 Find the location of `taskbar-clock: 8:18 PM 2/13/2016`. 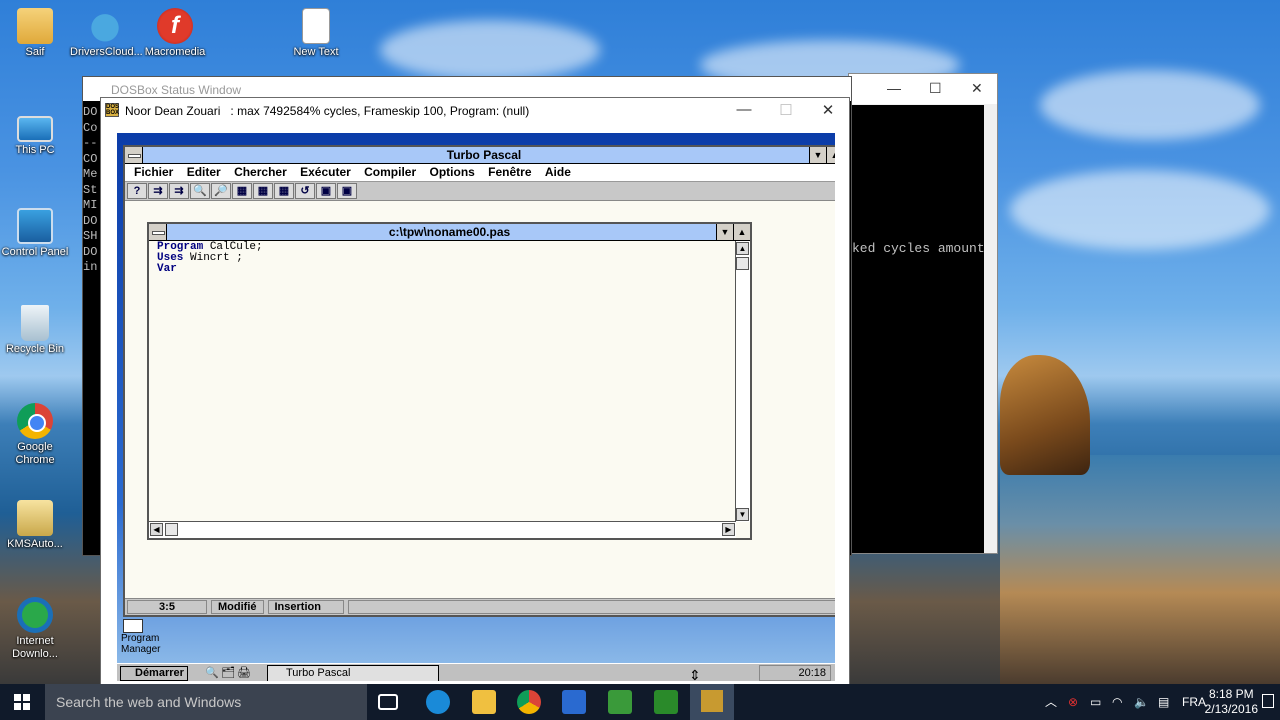

taskbar-clock: 8:18 PM 2/13/2016 is located at coordinates (1231, 702).